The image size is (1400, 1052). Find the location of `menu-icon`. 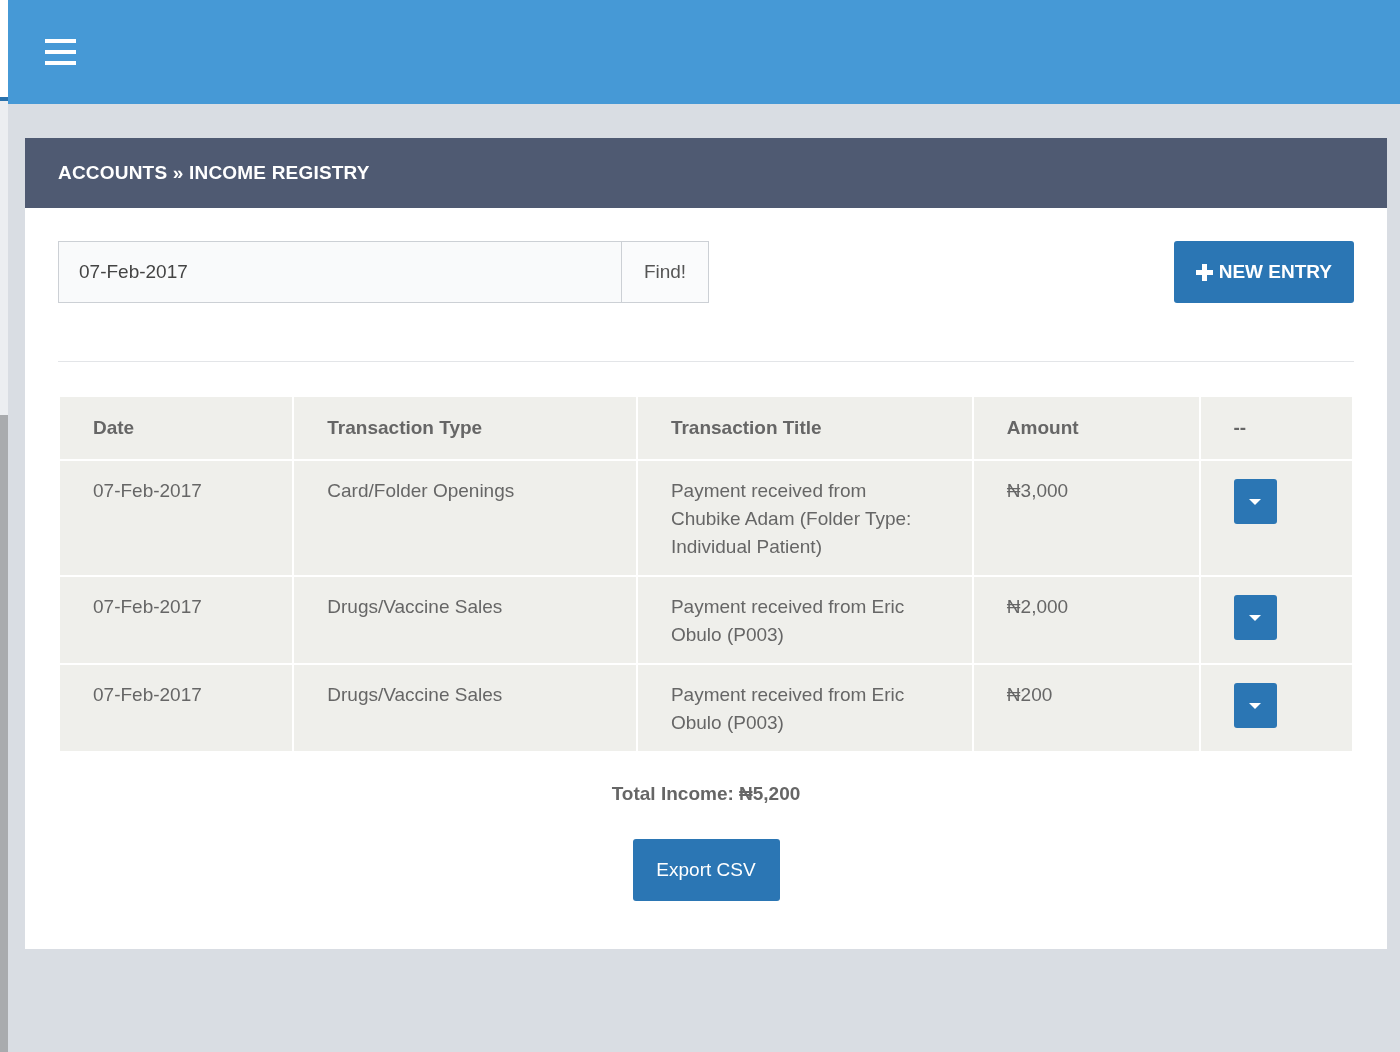

menu-icon is located at coordinates (60, 52).